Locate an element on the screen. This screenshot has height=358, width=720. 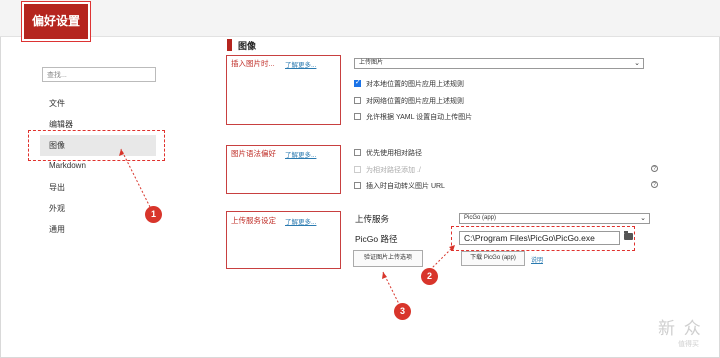
annotation-badge-3: 3 is located at coordinates (402, 311).